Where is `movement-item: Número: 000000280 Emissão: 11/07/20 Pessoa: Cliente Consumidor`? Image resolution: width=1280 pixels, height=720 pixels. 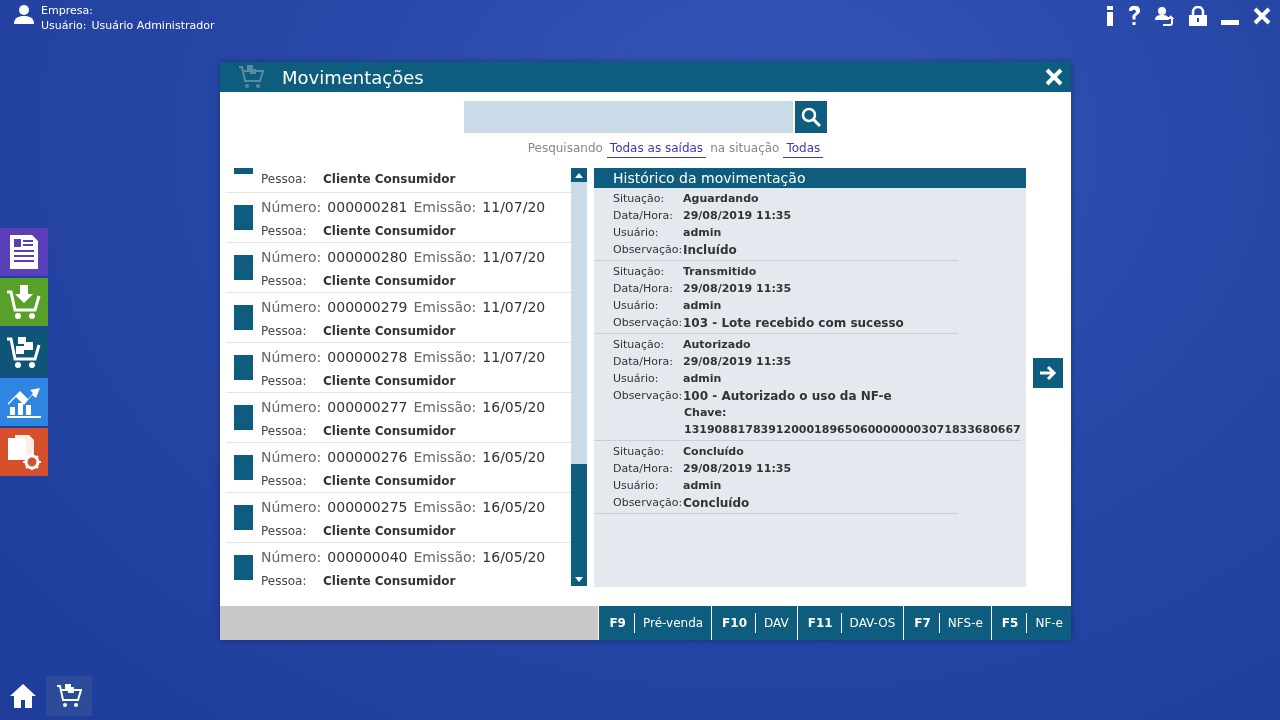
movement-item: Número: 000000280 Emissão: 11/07/20 Pessoa: Cliente Consumidor is located at coordinates (398, 268).